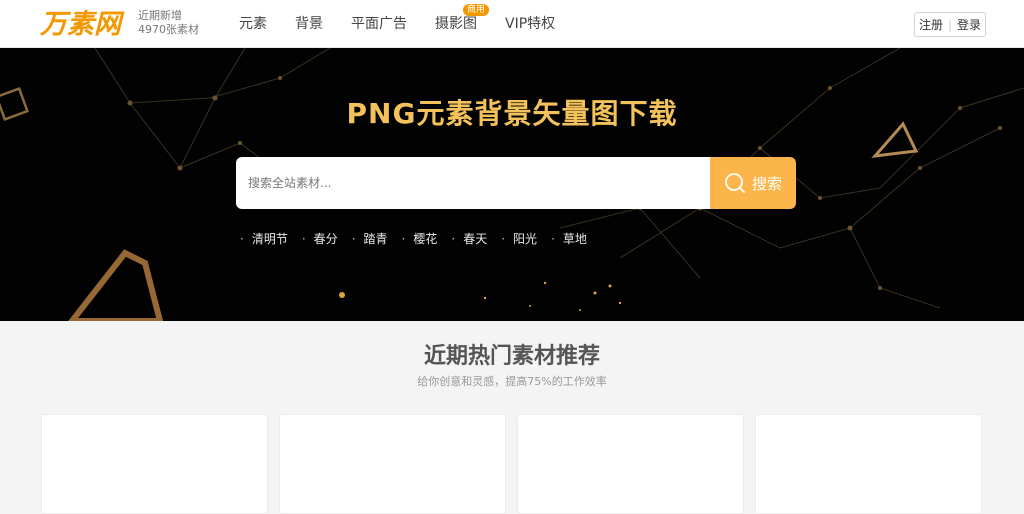 This screenshot has width=1024, height=514. Describe the element at coordinates (82, 24) in the screenshot. I see `svg-text: 万素网` at that location.